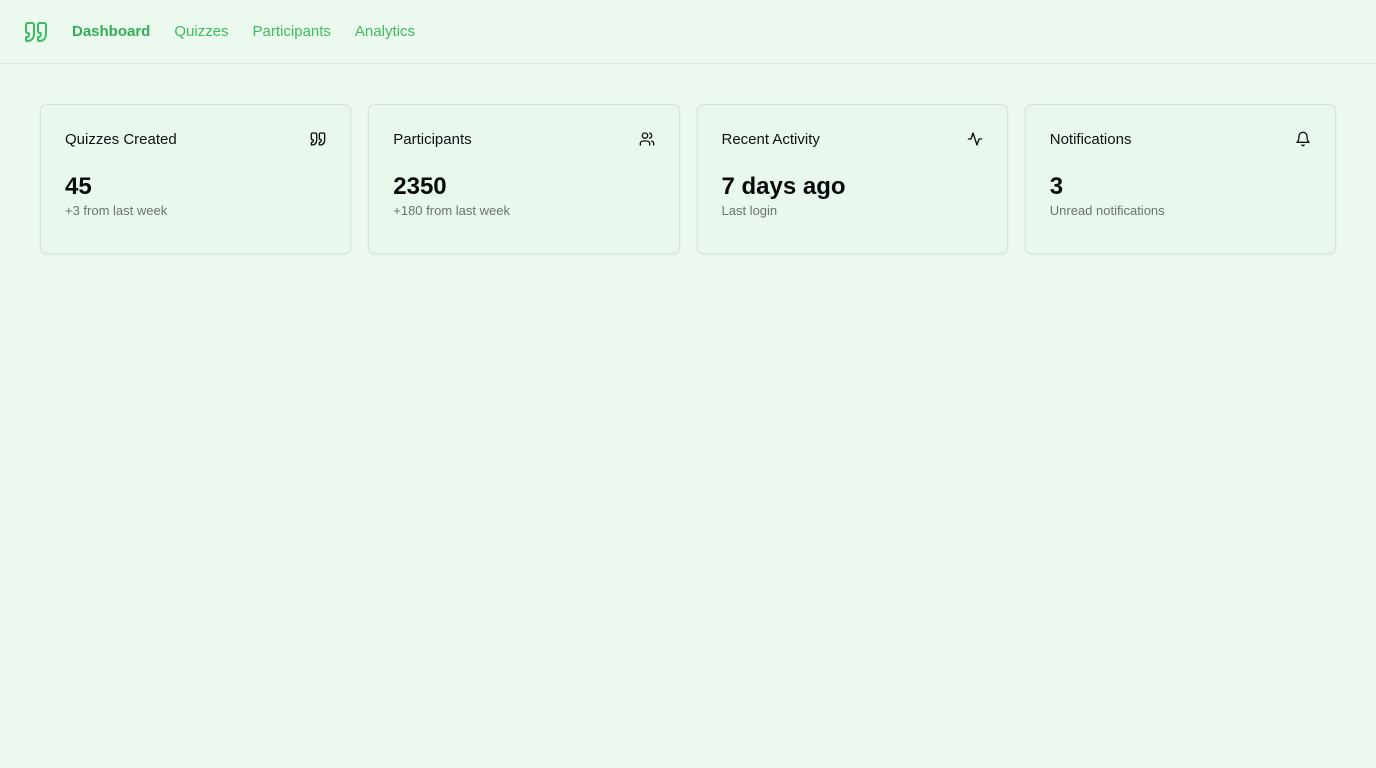 The image size is (1376, 768). What do you see at coordinates (1107, 210) in the screenshot?
I see `card-subtext: Unread notifications` at bounding box center [1107, 210].